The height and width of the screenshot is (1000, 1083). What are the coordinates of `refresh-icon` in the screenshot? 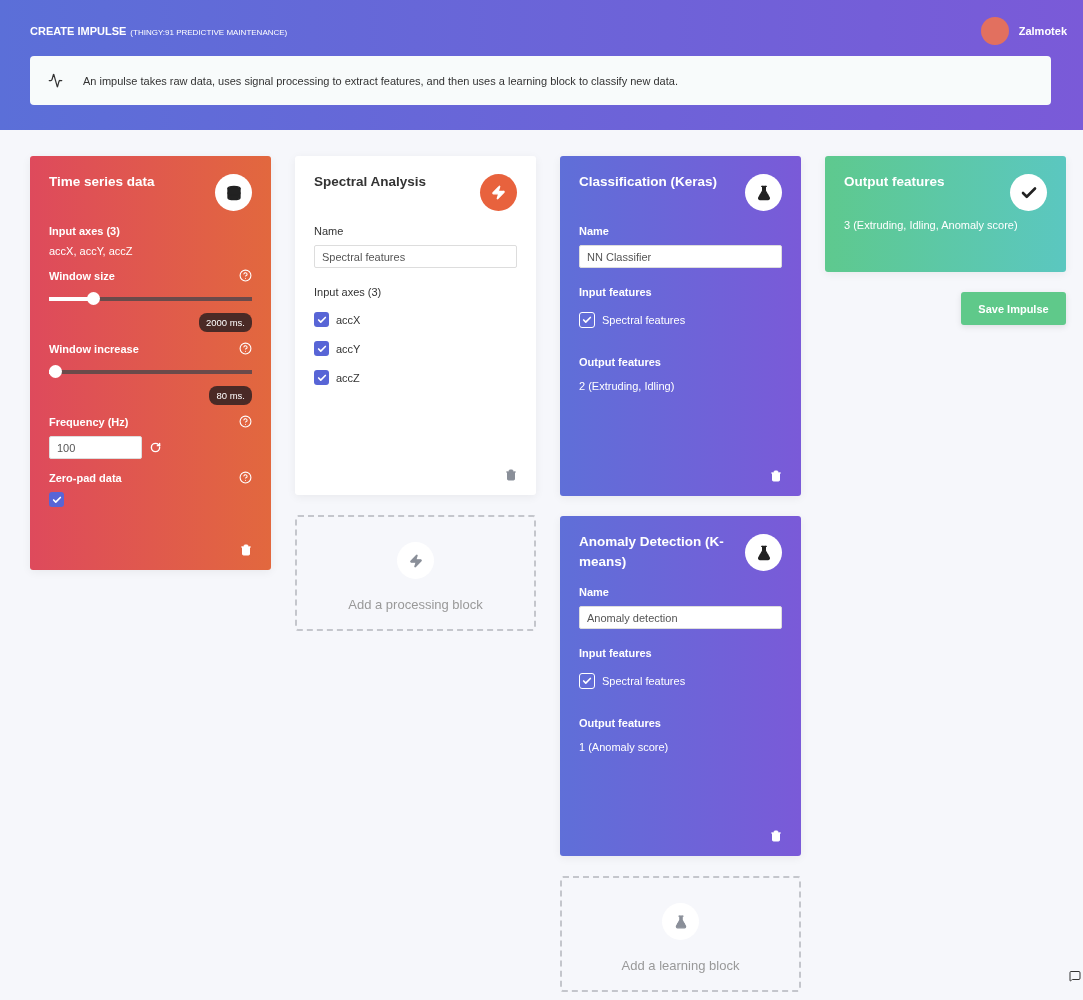 It's located at (155, 447).